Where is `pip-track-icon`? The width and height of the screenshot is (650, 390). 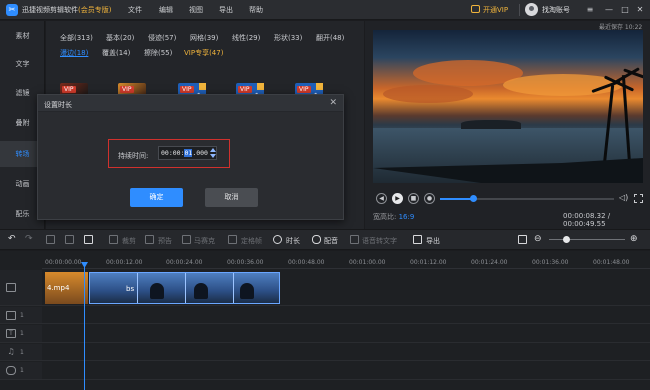 pip-track-icon is located at coordinates (11, 315).